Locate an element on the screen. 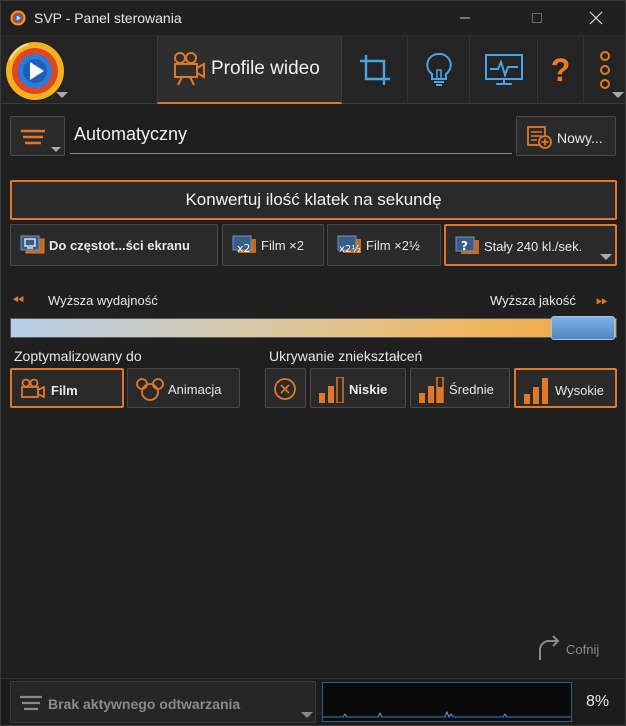 The image size is (626, 726). undo-arrow-icon is located at coordinates (549, 647).